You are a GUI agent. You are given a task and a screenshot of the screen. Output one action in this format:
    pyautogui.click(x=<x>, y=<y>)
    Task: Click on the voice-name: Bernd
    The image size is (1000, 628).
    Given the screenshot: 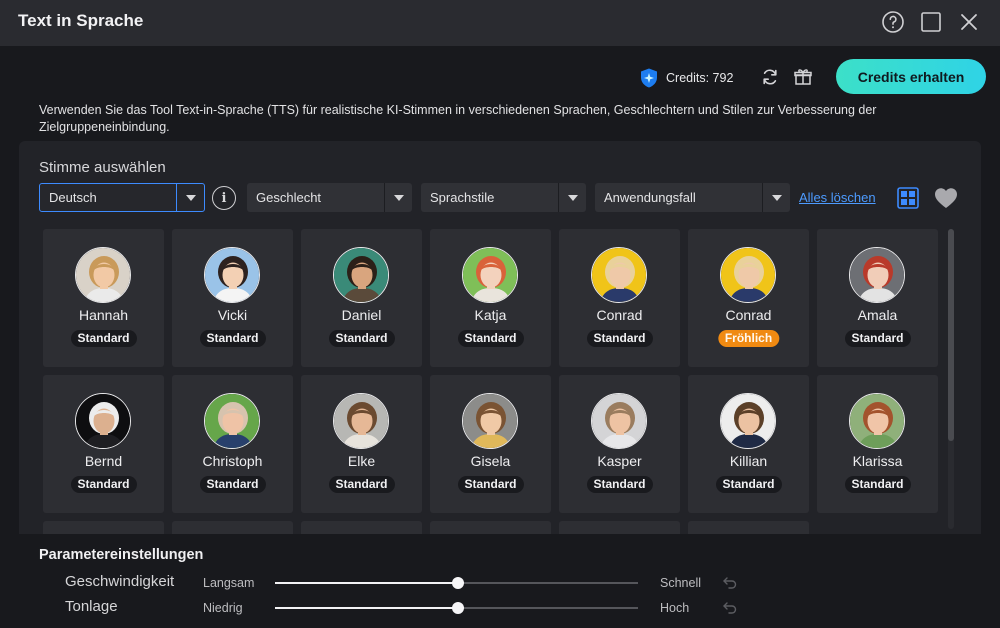 What is the action you would take?
    pyautogui.click(x=103, y=461)
    